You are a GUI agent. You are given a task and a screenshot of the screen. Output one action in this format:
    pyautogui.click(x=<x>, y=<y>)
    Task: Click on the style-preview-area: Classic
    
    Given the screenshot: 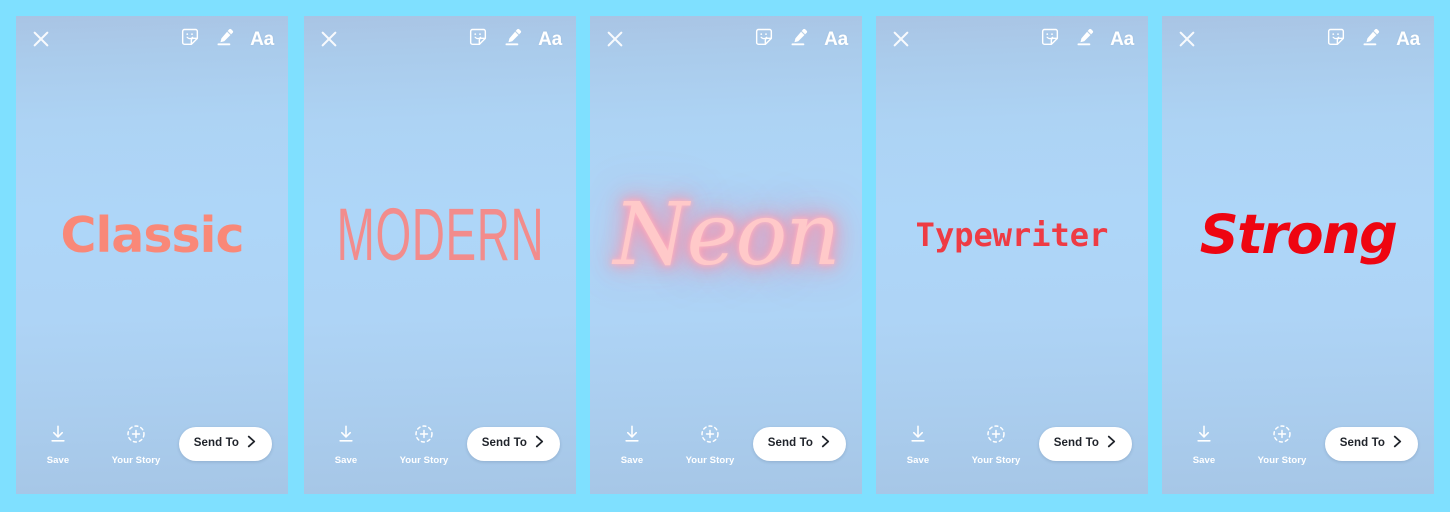 What is the action you would take?
    pyautogui.click(x=152, y=235)
    